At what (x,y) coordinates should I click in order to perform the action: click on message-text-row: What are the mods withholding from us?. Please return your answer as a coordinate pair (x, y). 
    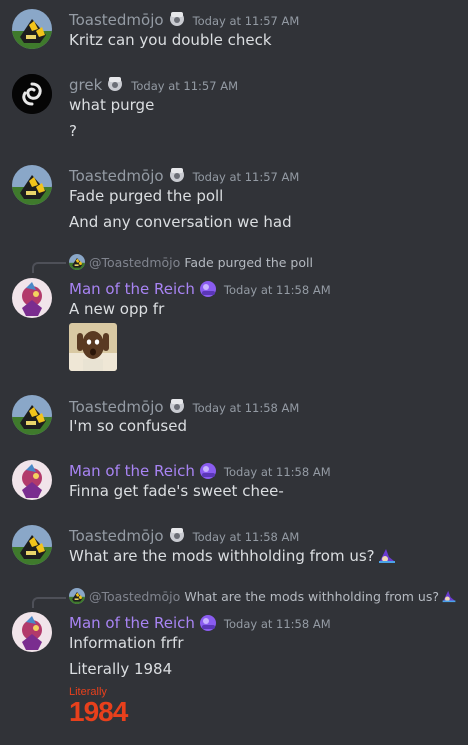
    Looking at the image, I should click on (233, 556).